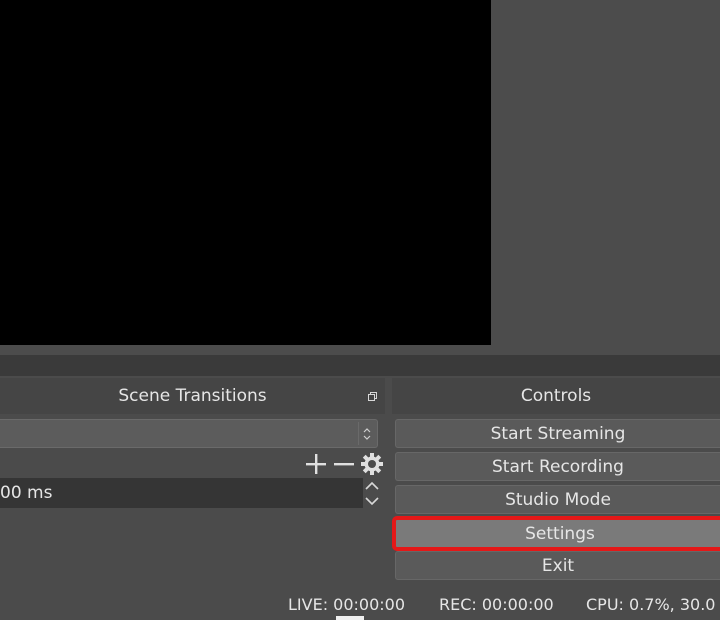  I want to click on scene-transitions-dock-title: Scene Transitions, so click(192, 396).